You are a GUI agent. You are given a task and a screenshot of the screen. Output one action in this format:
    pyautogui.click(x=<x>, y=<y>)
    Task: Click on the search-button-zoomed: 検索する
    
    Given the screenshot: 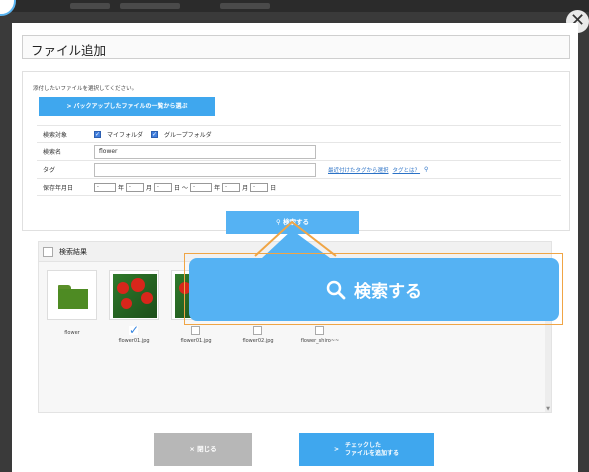 What is the action you would take?
    pyautogui.click(x=374, y=289)
    